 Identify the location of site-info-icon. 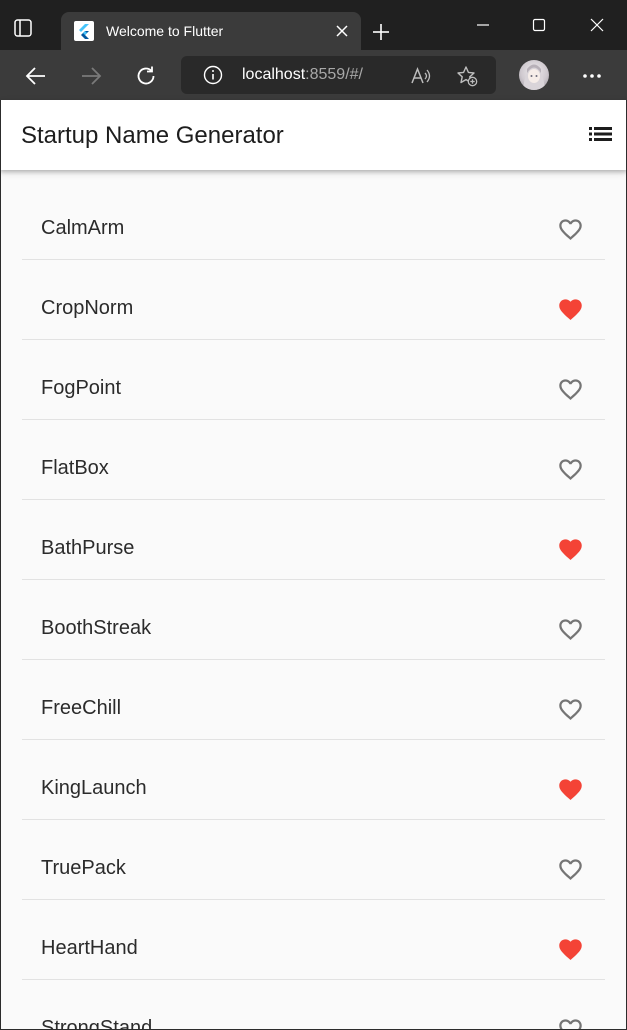
(213, 75).